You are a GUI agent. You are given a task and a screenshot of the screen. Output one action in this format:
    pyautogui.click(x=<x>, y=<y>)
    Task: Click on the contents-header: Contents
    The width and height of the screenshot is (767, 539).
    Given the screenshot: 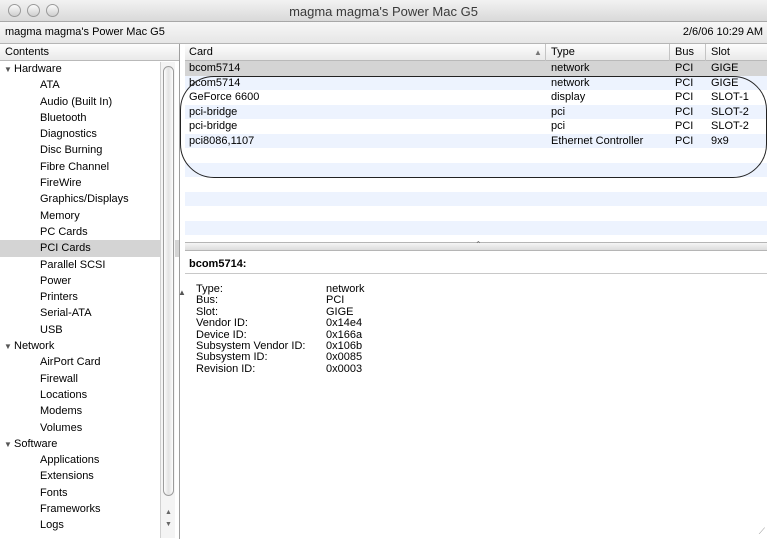 What is the action you would take?
    pyautogui.click(x=89, y=52)
    